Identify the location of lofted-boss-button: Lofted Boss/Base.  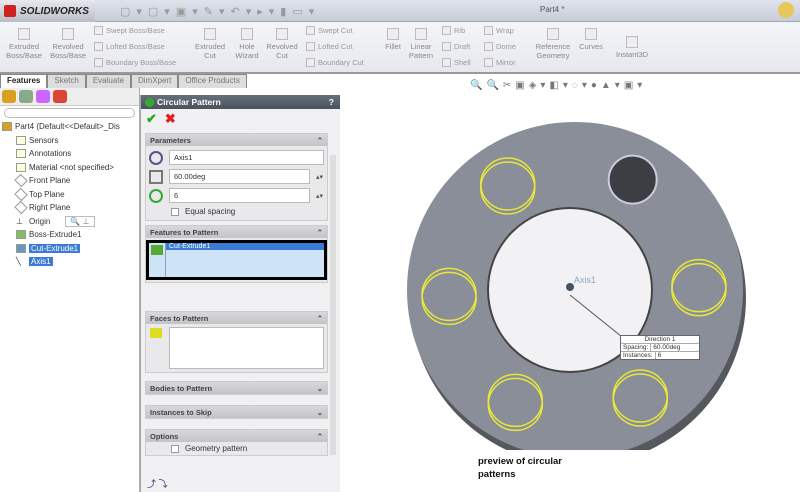
(129, 46).